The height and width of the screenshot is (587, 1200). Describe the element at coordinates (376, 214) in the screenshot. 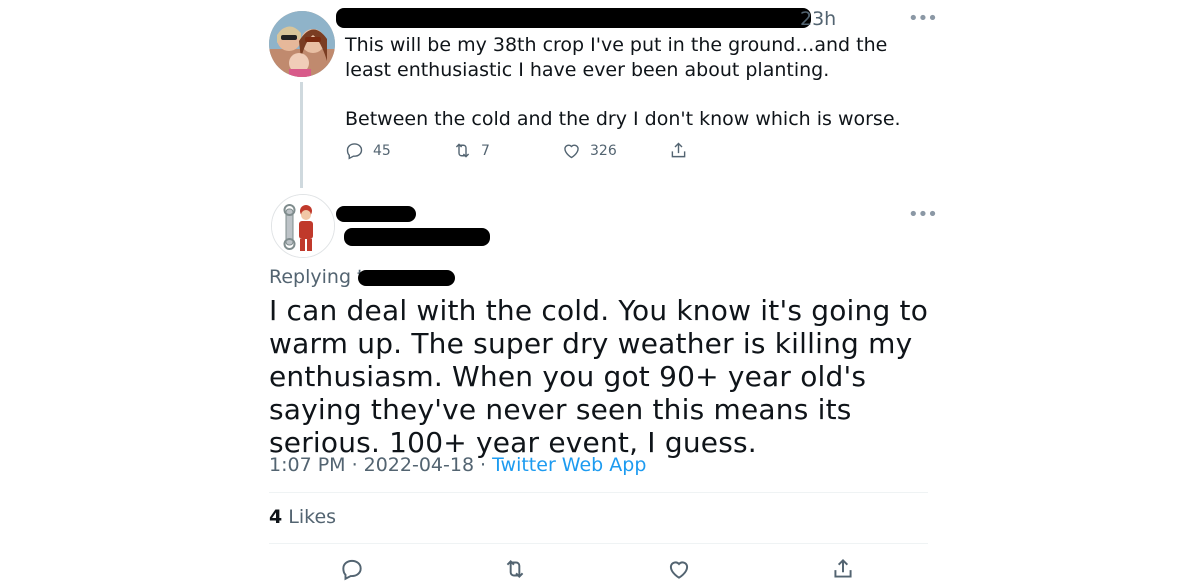

I see `redacted-reply-name` at that location.